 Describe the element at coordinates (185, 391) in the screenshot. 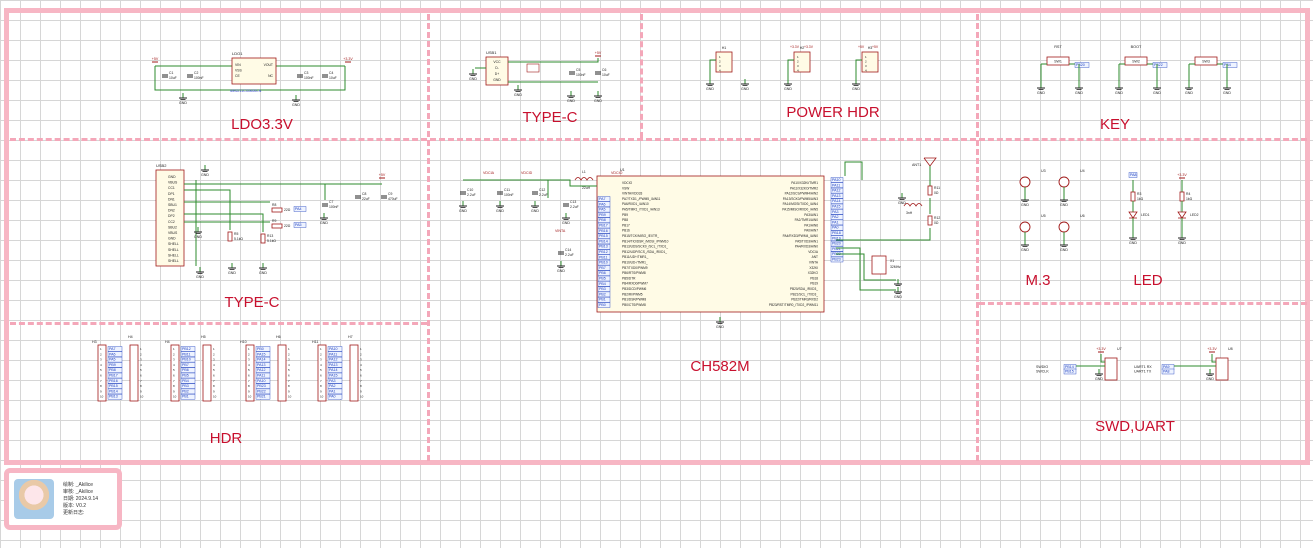

I see `net-label: PB2` at that location.